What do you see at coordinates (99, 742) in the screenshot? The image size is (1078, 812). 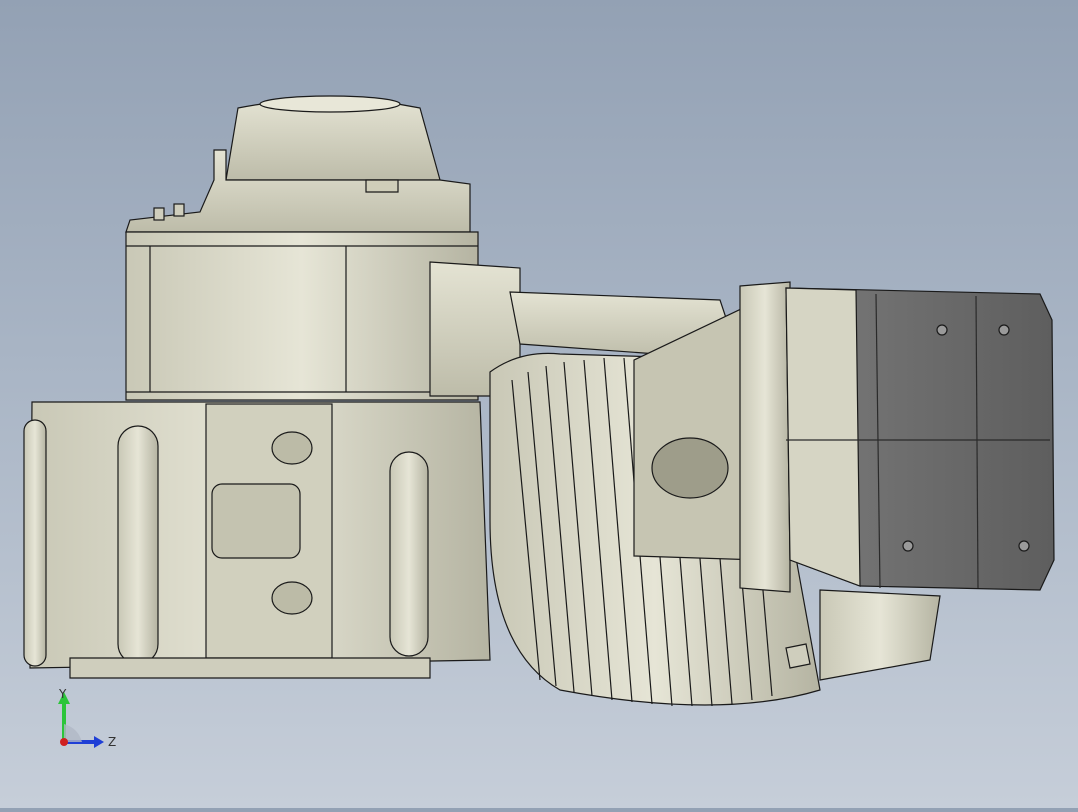 I see `z-arrow-icon` at bounding box center [99, 742].